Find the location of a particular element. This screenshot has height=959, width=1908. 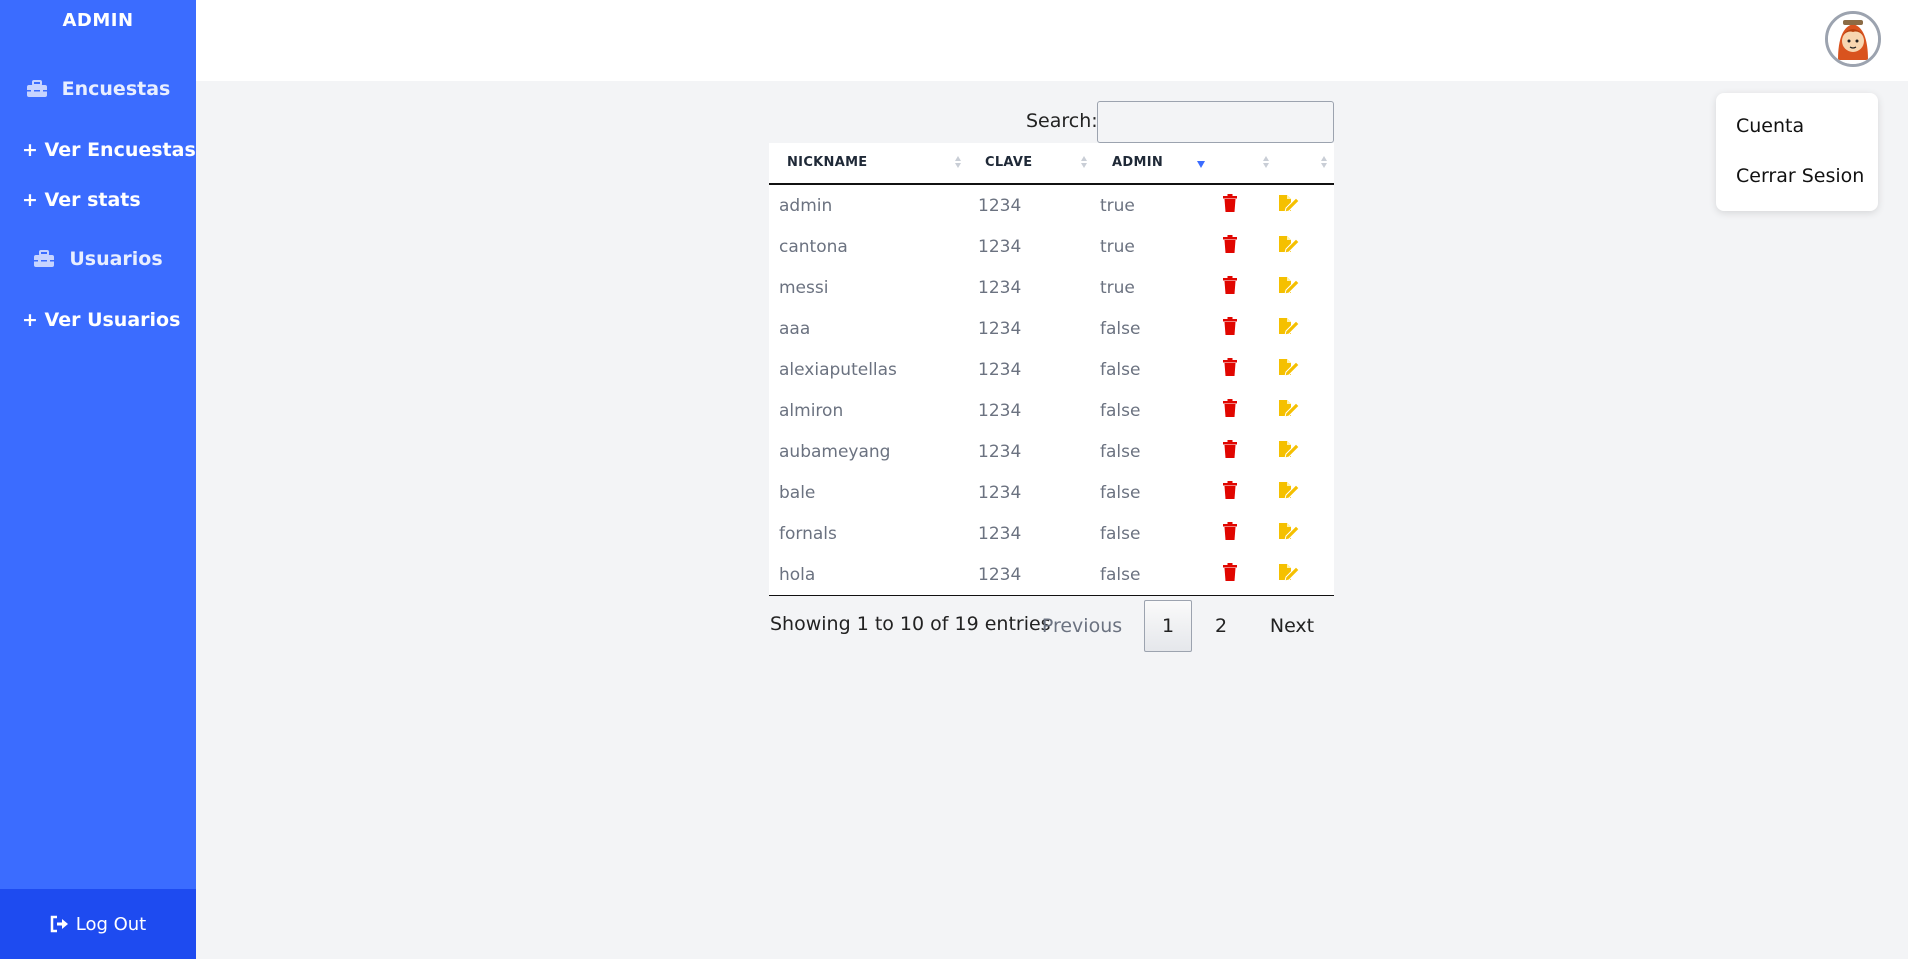

search-input is located at coordinates (1215, 122).